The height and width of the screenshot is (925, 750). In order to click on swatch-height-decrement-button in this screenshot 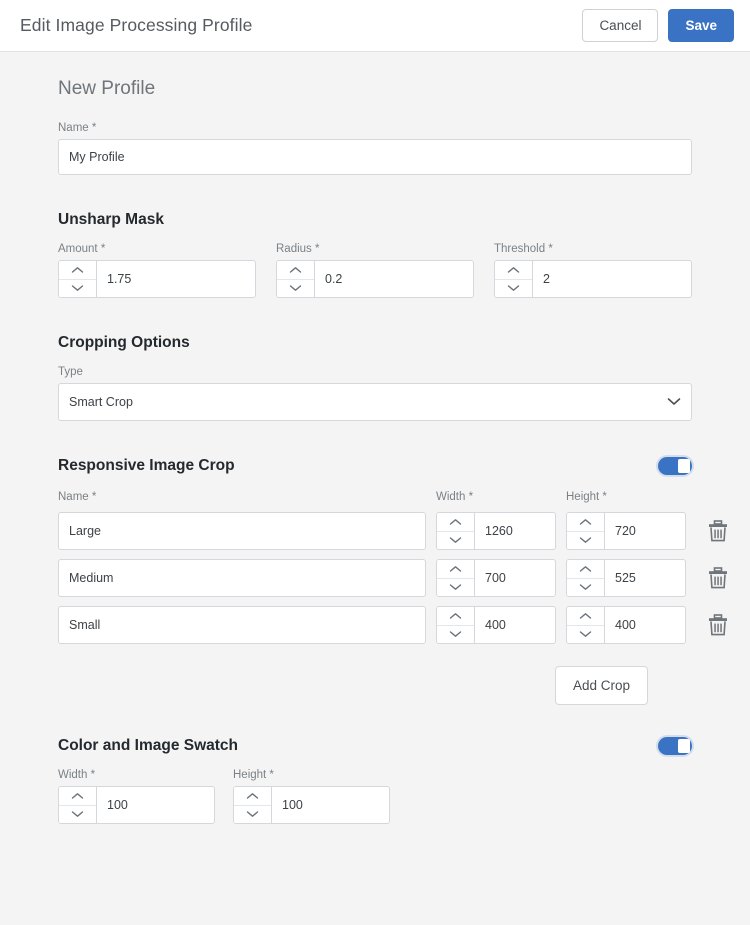, I will do `click(252, 813)`.